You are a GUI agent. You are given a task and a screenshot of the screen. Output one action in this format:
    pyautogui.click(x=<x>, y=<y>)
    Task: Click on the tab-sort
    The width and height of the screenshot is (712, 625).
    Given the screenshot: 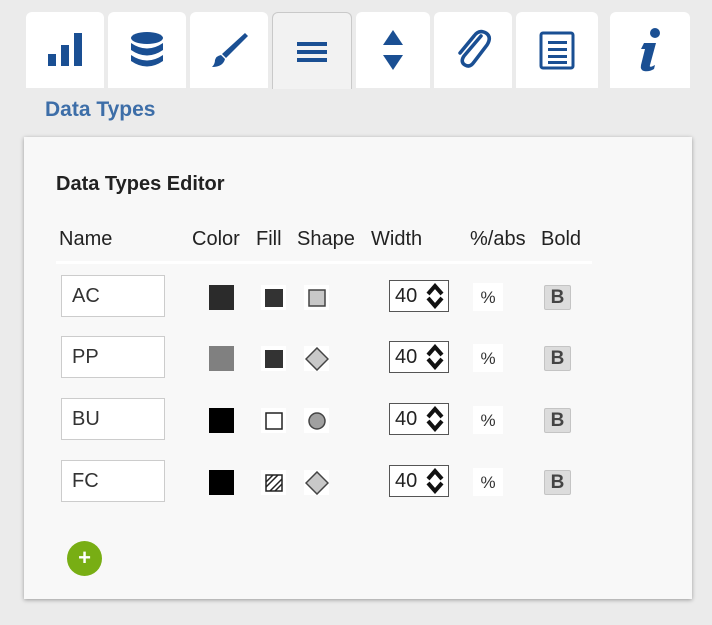 What is the action you would take?
    pyautogui.click(x=393, y=50)
    